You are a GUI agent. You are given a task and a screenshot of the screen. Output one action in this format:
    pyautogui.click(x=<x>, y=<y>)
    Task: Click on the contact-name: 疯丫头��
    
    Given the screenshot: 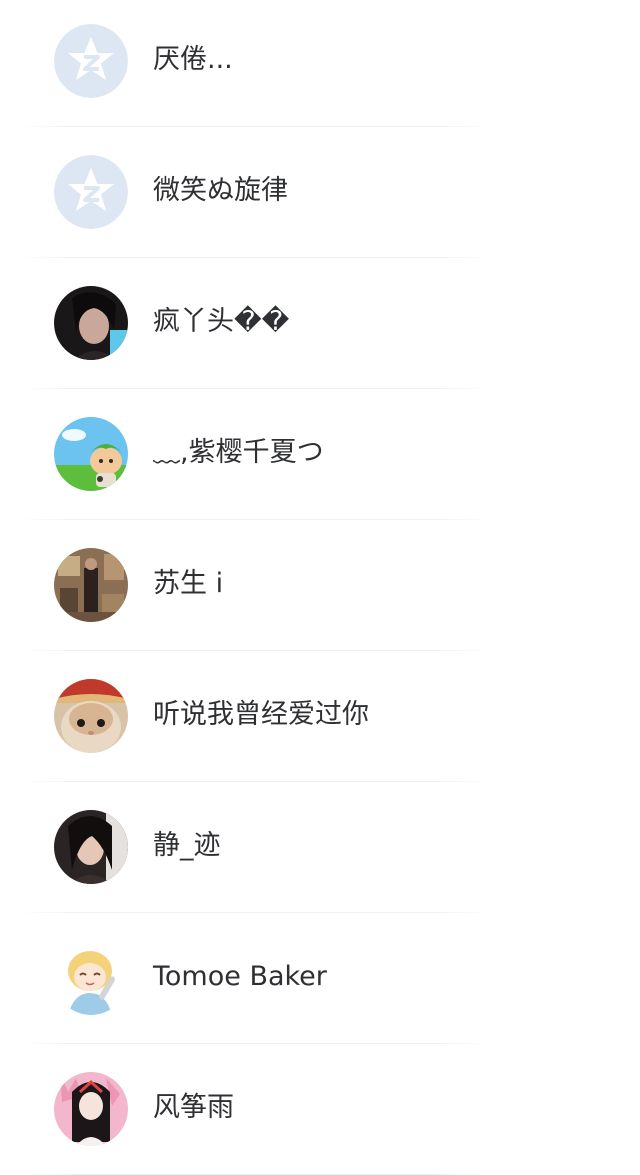 What is the action you would take?
    pyautogui.click(x=221, y=321)
    